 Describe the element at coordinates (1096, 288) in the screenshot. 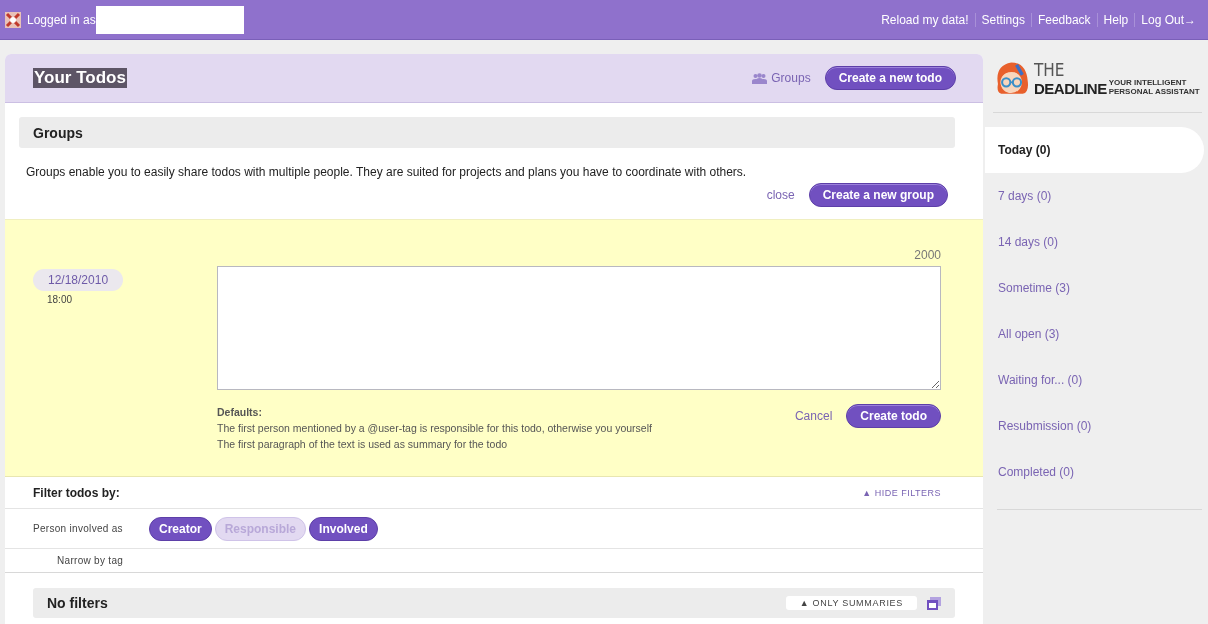

I see `sidebar-item: Sometime (3)` at that location.